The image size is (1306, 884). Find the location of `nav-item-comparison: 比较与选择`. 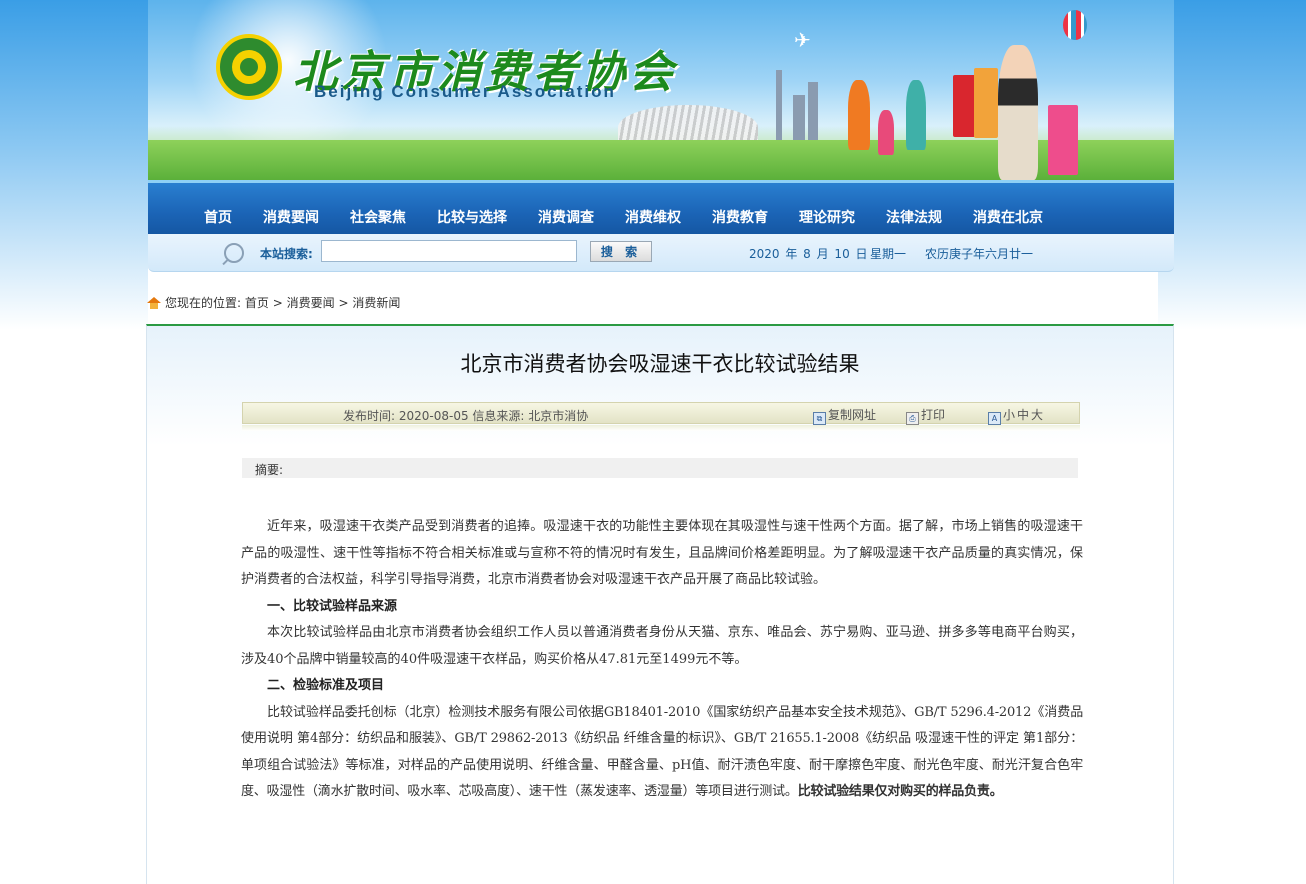

nav-item-comparison: 比较与选择 is located at coordinates (472, 217).